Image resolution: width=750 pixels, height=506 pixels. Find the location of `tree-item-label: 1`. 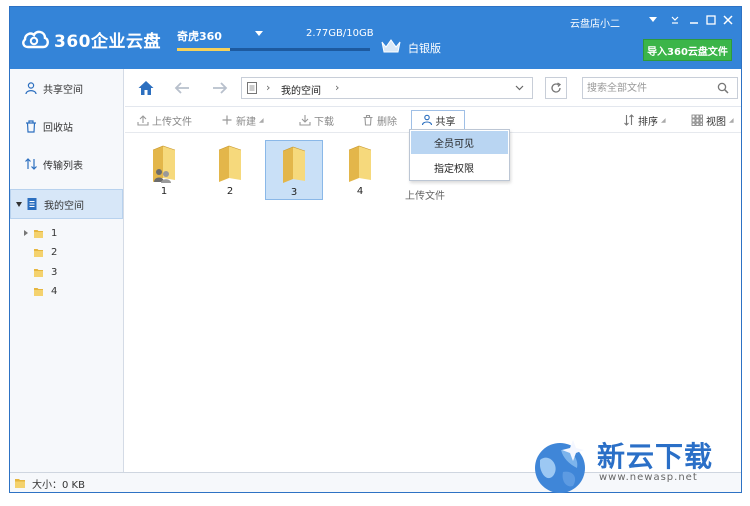

tree-item-label: 1 is located at coordinates (54, 233).